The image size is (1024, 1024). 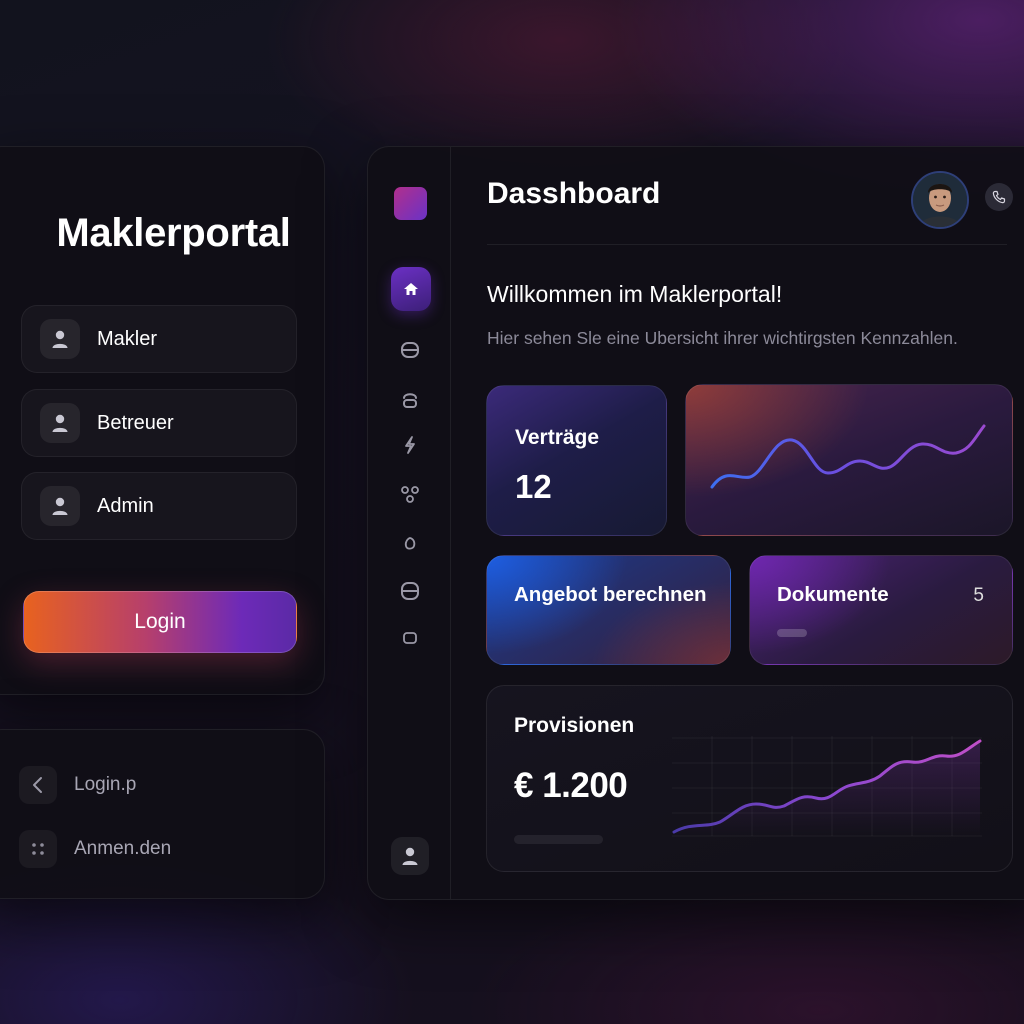 I want to click on login-button: Login, so click(x=160, y=622).